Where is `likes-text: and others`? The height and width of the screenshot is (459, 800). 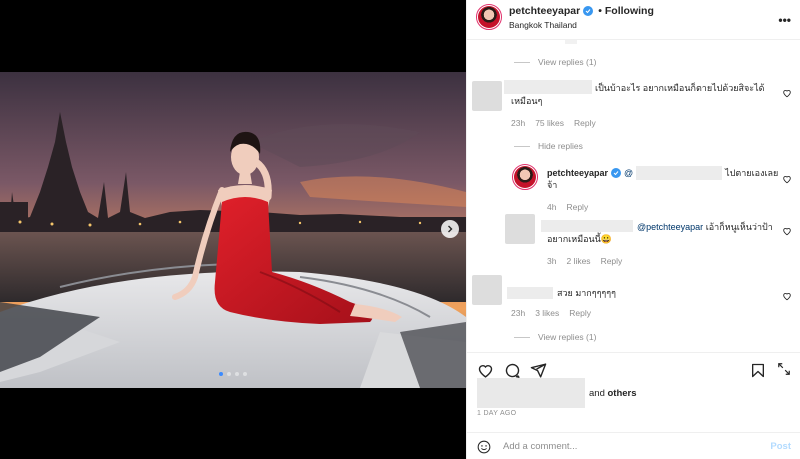
likes-text: and others is located at coordinates (613, 393).